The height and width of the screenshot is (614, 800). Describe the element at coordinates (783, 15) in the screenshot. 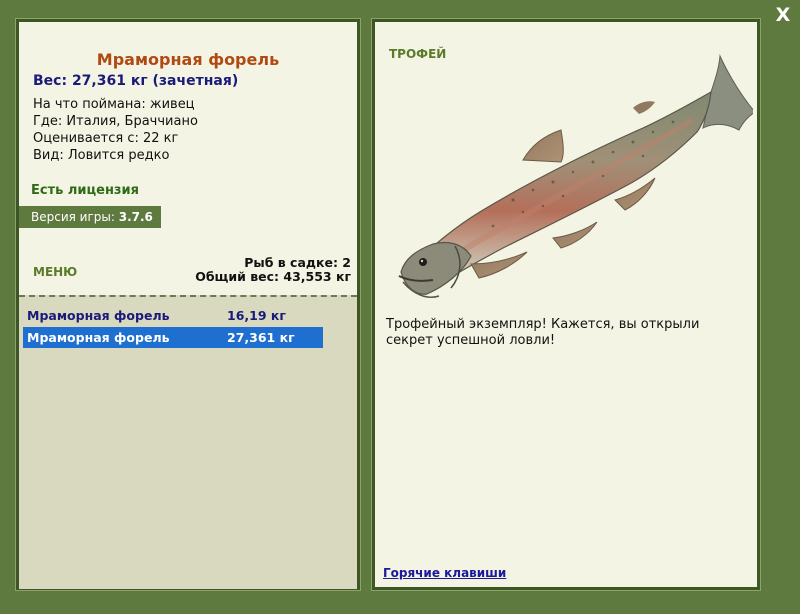

I see `close-button: X` at that location.